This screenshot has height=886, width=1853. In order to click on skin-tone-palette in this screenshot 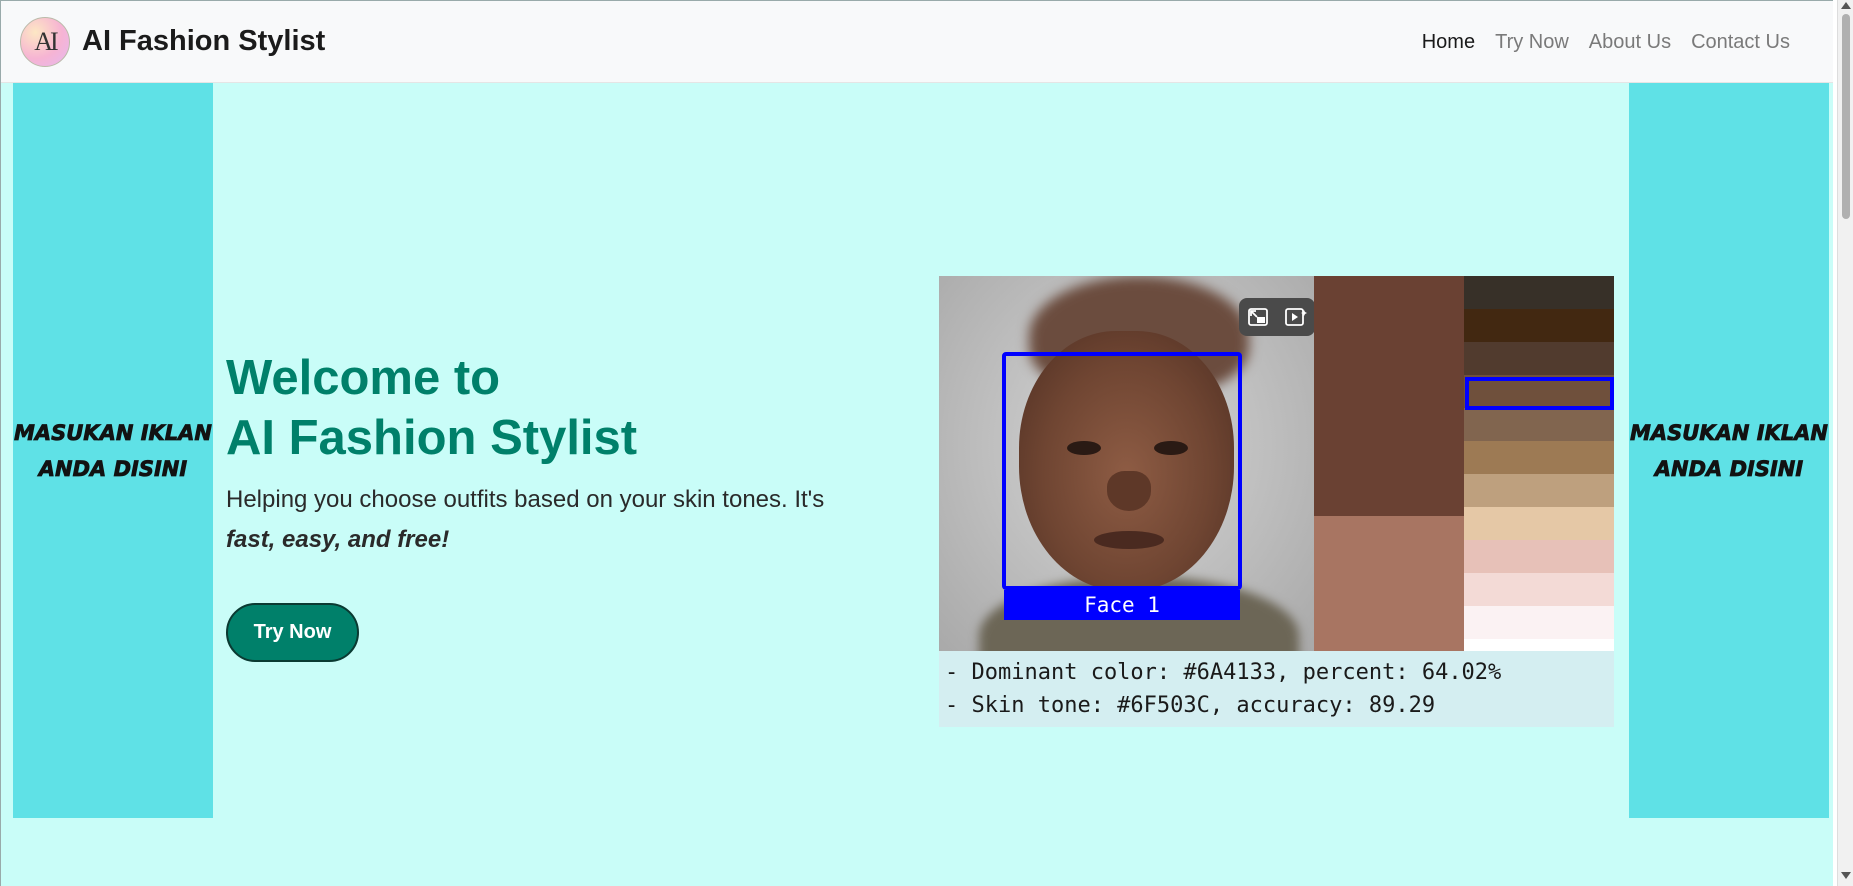, I will do `click(1539, 474)`.